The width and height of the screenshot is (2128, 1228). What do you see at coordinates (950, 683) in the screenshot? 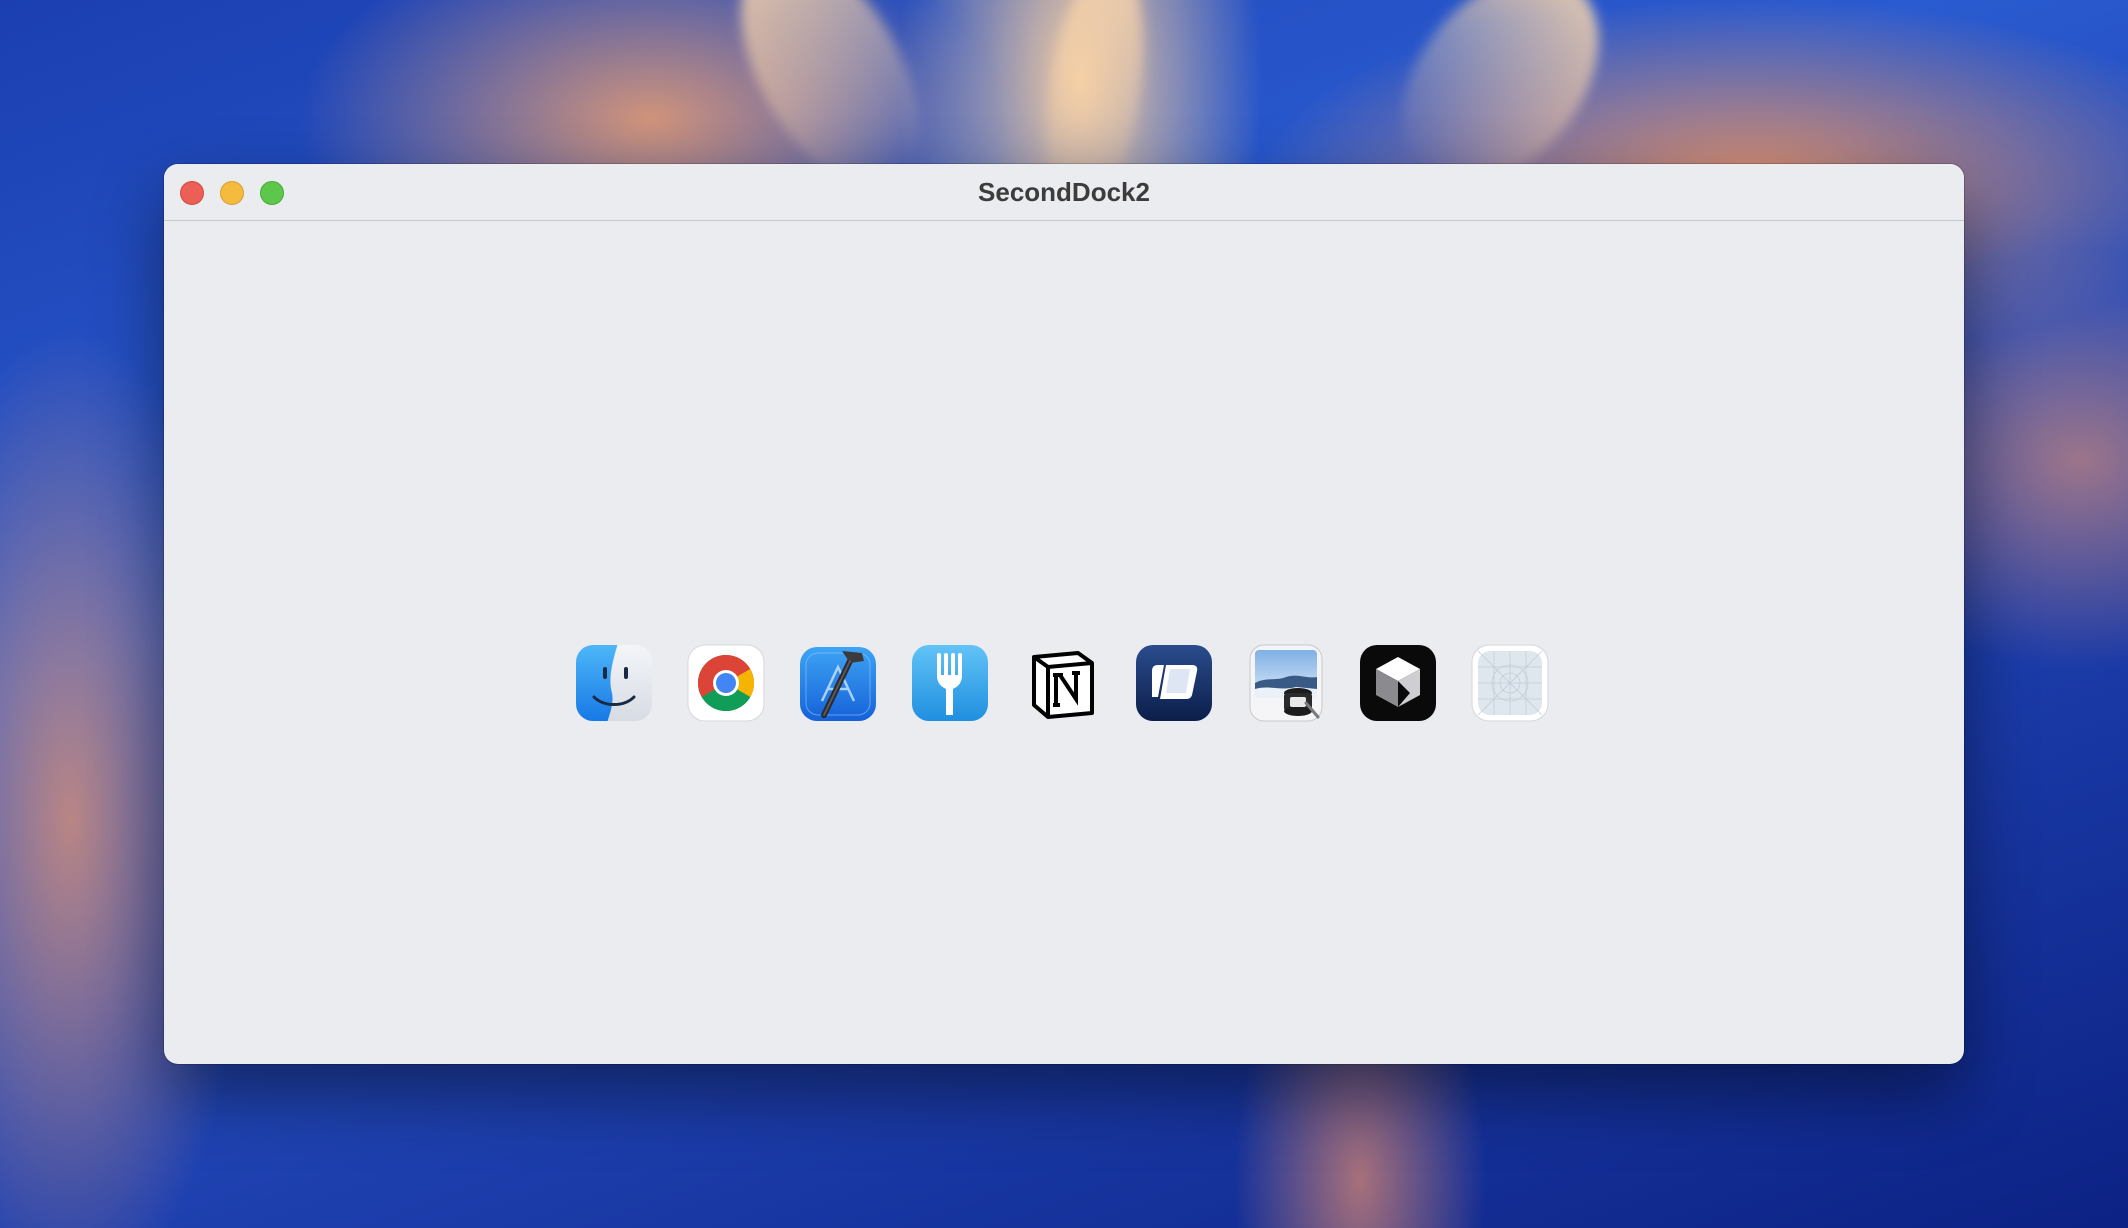
I see `fork-icon` at bounding box center [950, 683].